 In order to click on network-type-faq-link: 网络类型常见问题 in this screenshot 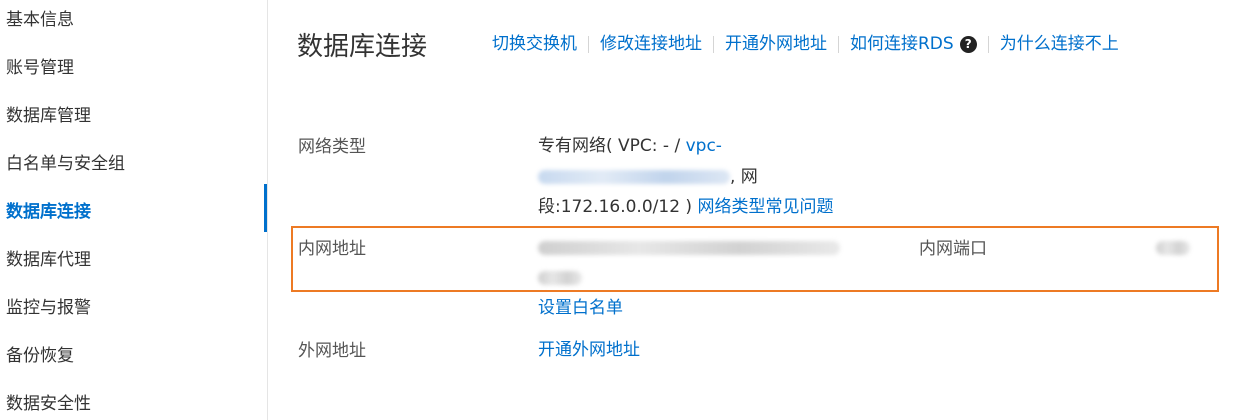, I will do `click(765, 207)`.